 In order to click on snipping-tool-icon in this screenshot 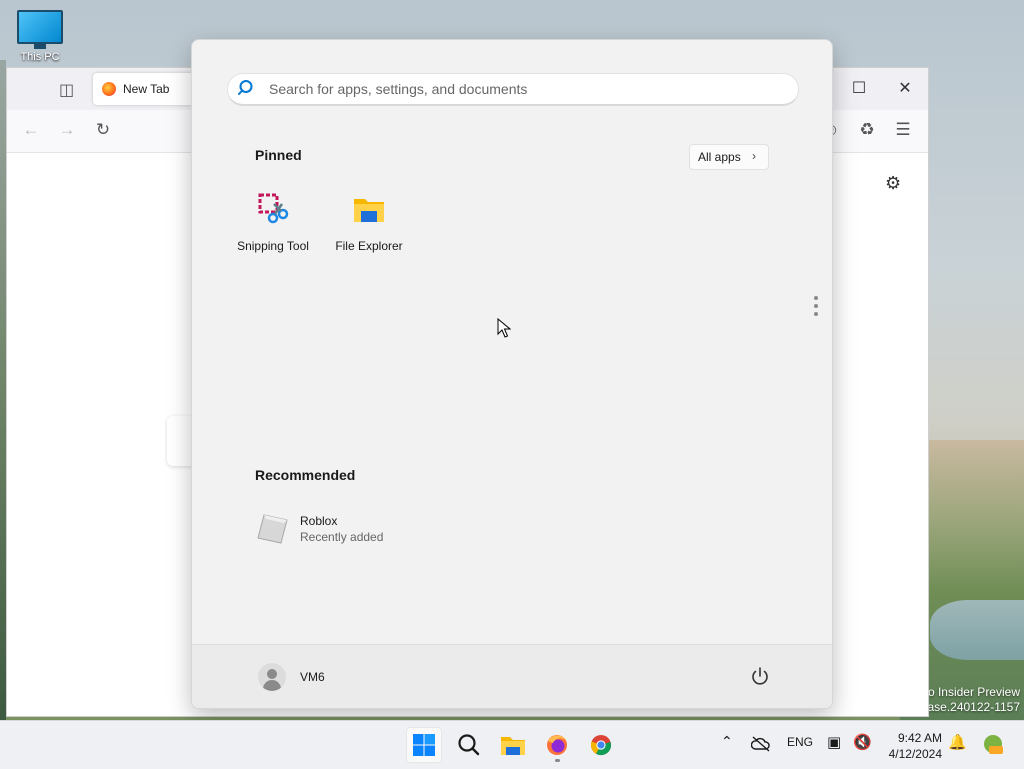, I will do `click(273, 208)`.